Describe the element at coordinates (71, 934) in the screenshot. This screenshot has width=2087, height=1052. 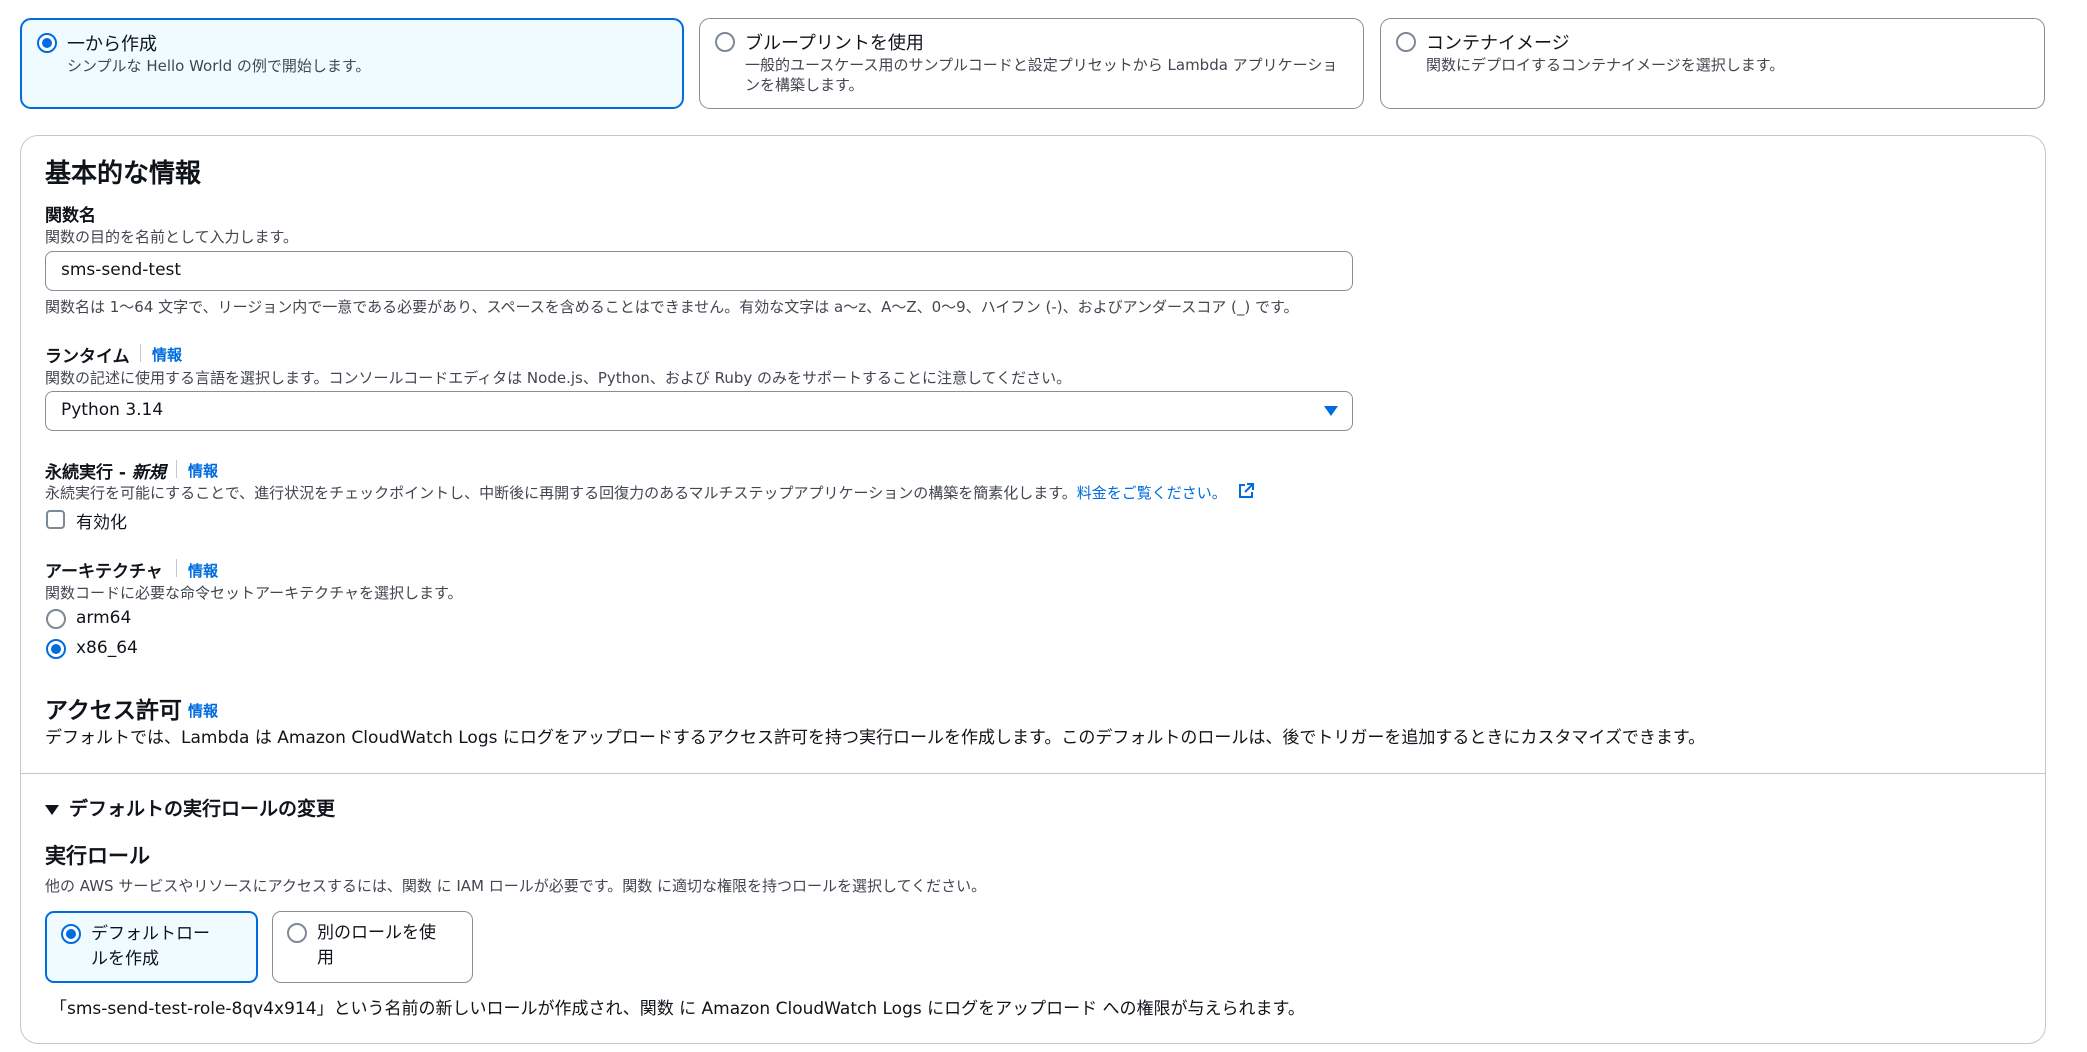
I see `radio-create-default-role` at that location.